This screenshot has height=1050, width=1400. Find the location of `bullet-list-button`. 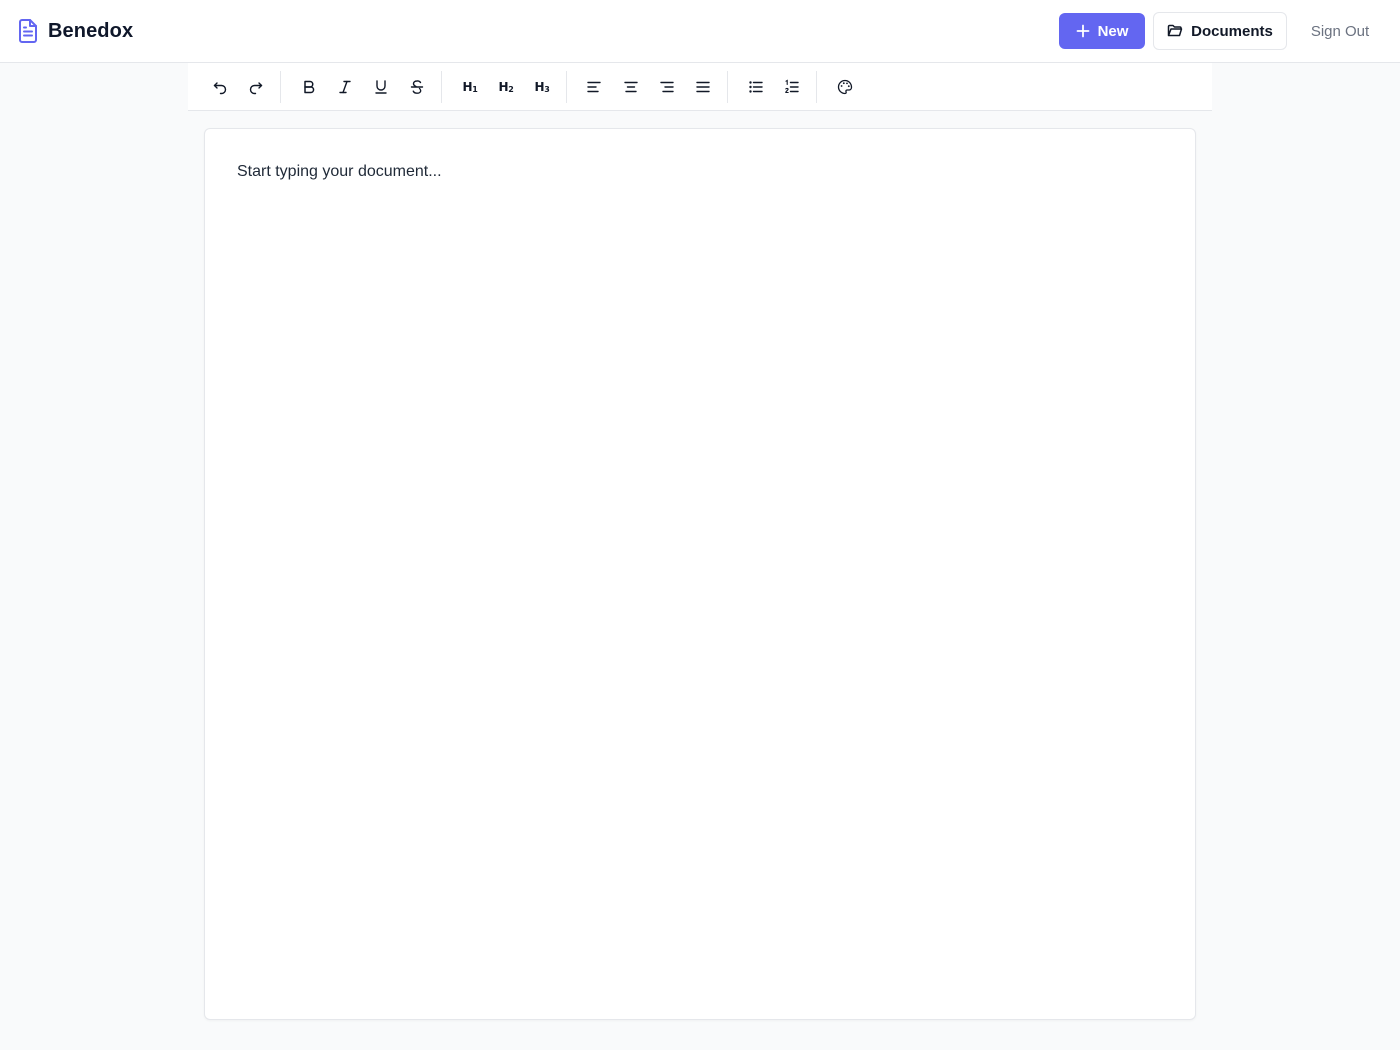

bullet-list-button is located at coordinates (756, 87).